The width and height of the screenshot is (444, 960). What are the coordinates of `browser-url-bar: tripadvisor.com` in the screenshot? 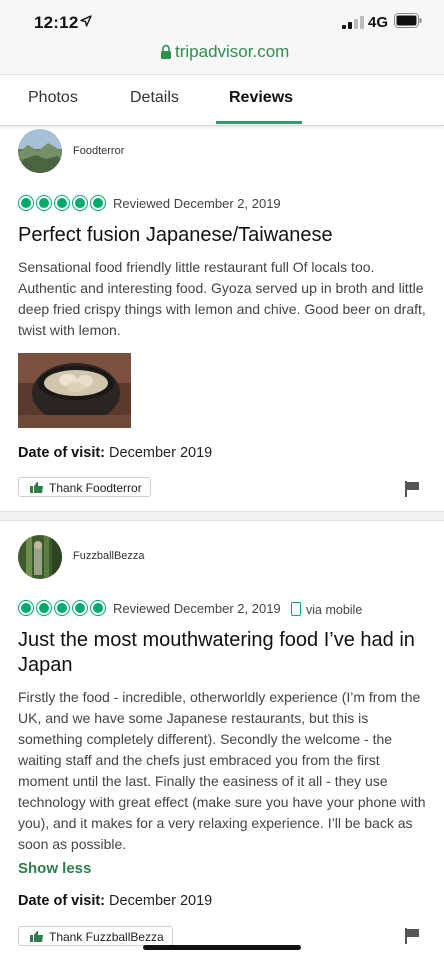 It's located at (222, 58).